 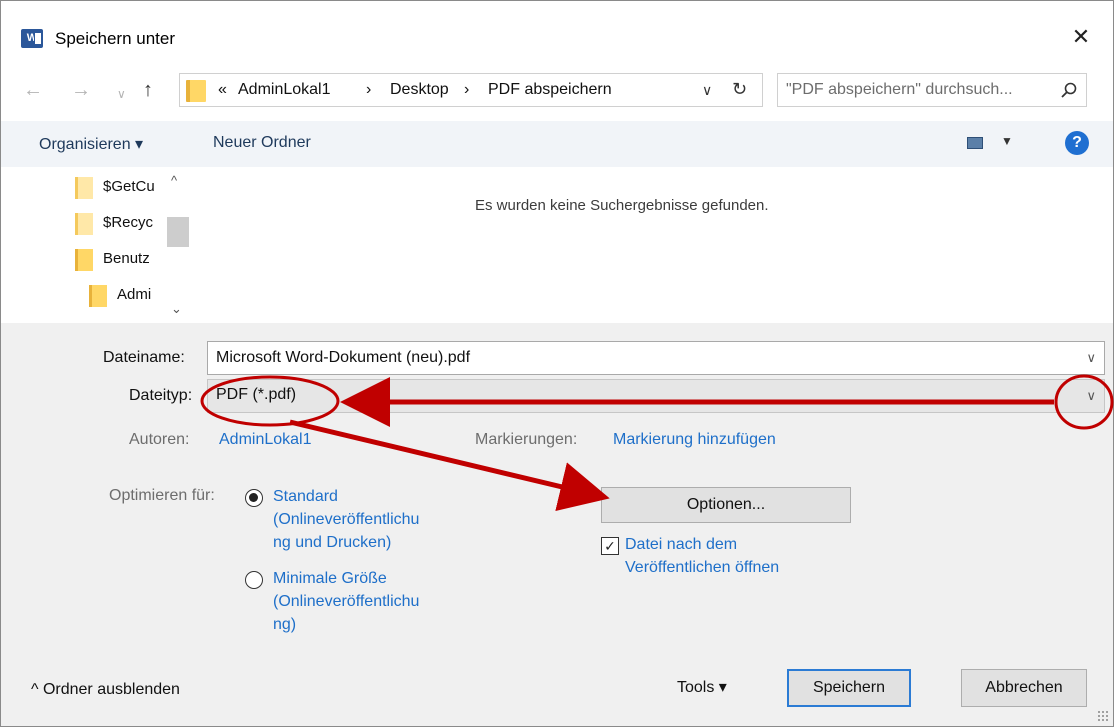 What do you see at coordinates (121, 94) in the screenshot?
I see `recent-locations-chevron-icon: ∨` at bounding box center [121, 94].